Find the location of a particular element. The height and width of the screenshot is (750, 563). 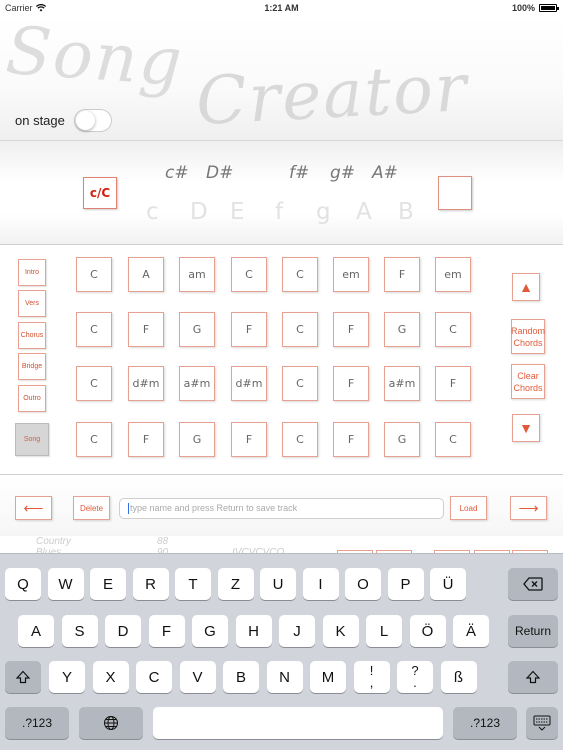

clear-chords-button: Clear Chords is located at coordinates (528, 381).